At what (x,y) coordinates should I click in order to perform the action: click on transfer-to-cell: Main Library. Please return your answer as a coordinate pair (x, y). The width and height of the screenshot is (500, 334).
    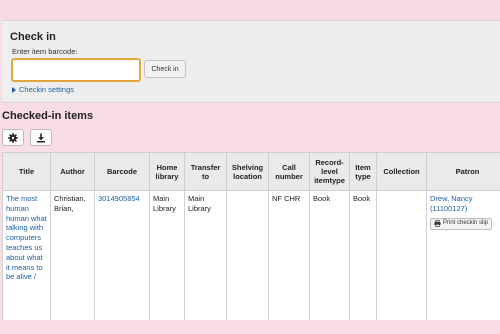
    Looking at the image, I should click on (205, 255).